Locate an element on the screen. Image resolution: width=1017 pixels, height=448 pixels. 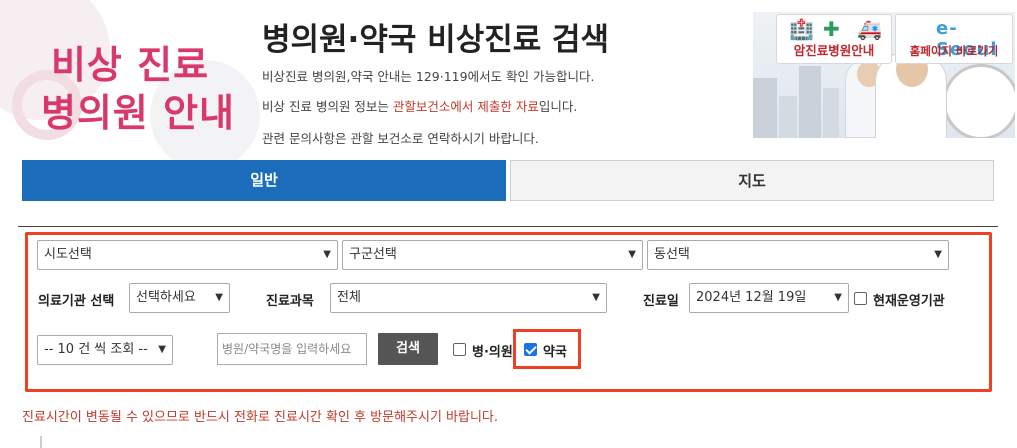
dong-select: 동선택 ▼ is located at coordinates (798, 255).